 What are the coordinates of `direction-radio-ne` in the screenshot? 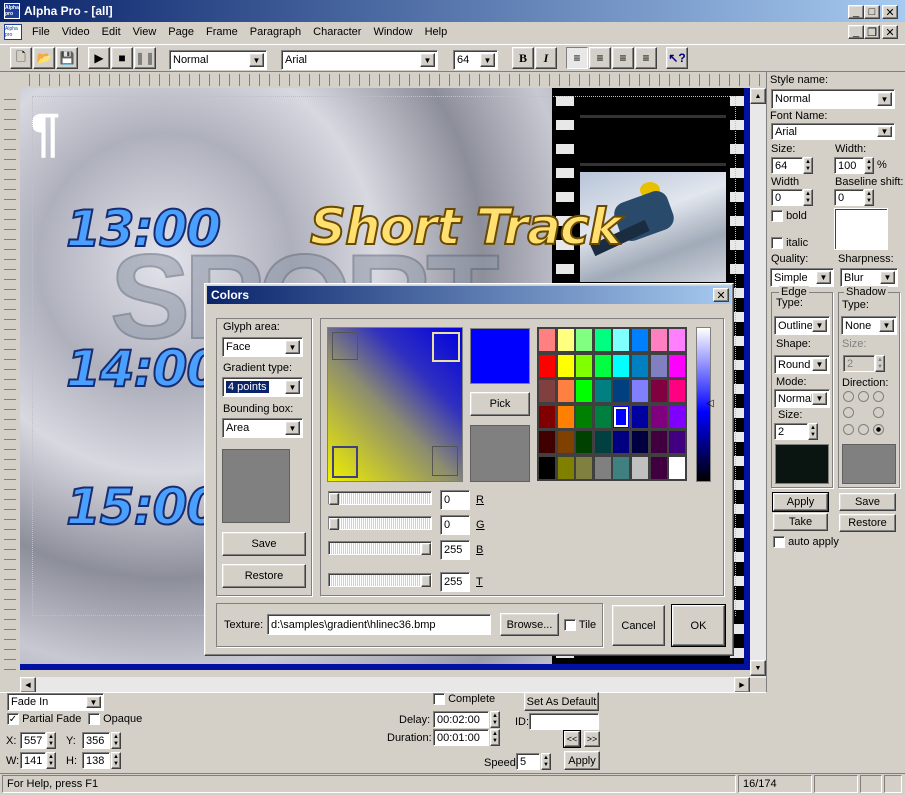 It's located at (878, 396).